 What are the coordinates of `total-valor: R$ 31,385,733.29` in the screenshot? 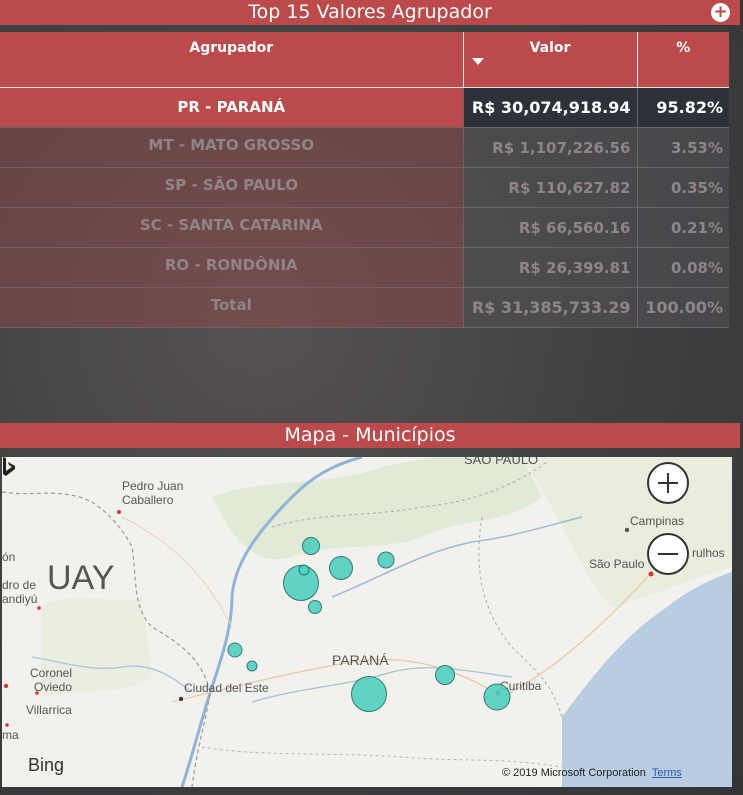 It's located at (550, 307).